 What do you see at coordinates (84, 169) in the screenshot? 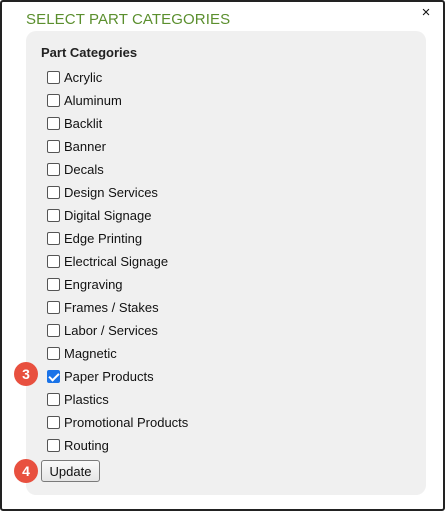
I see `category-label: Decals` at bounding box center [84, 169].